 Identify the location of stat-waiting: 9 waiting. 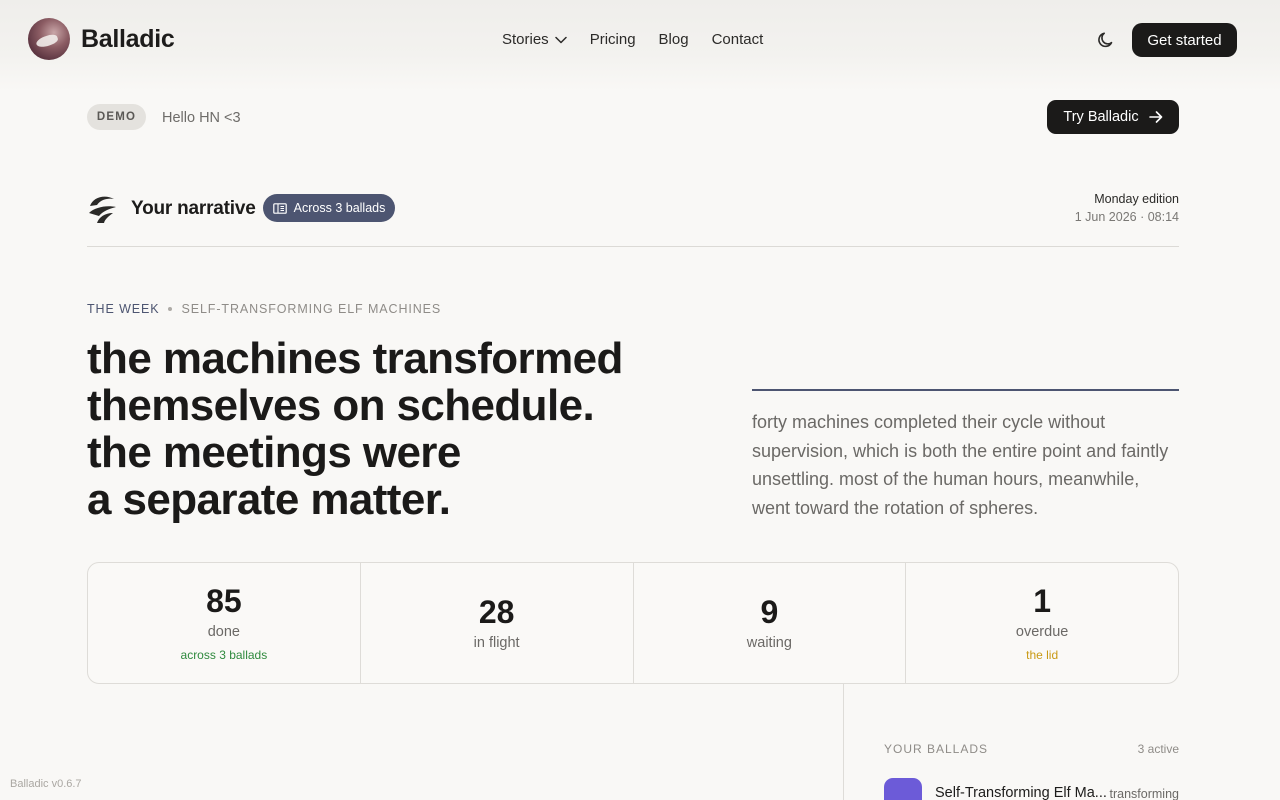
(770, 623).